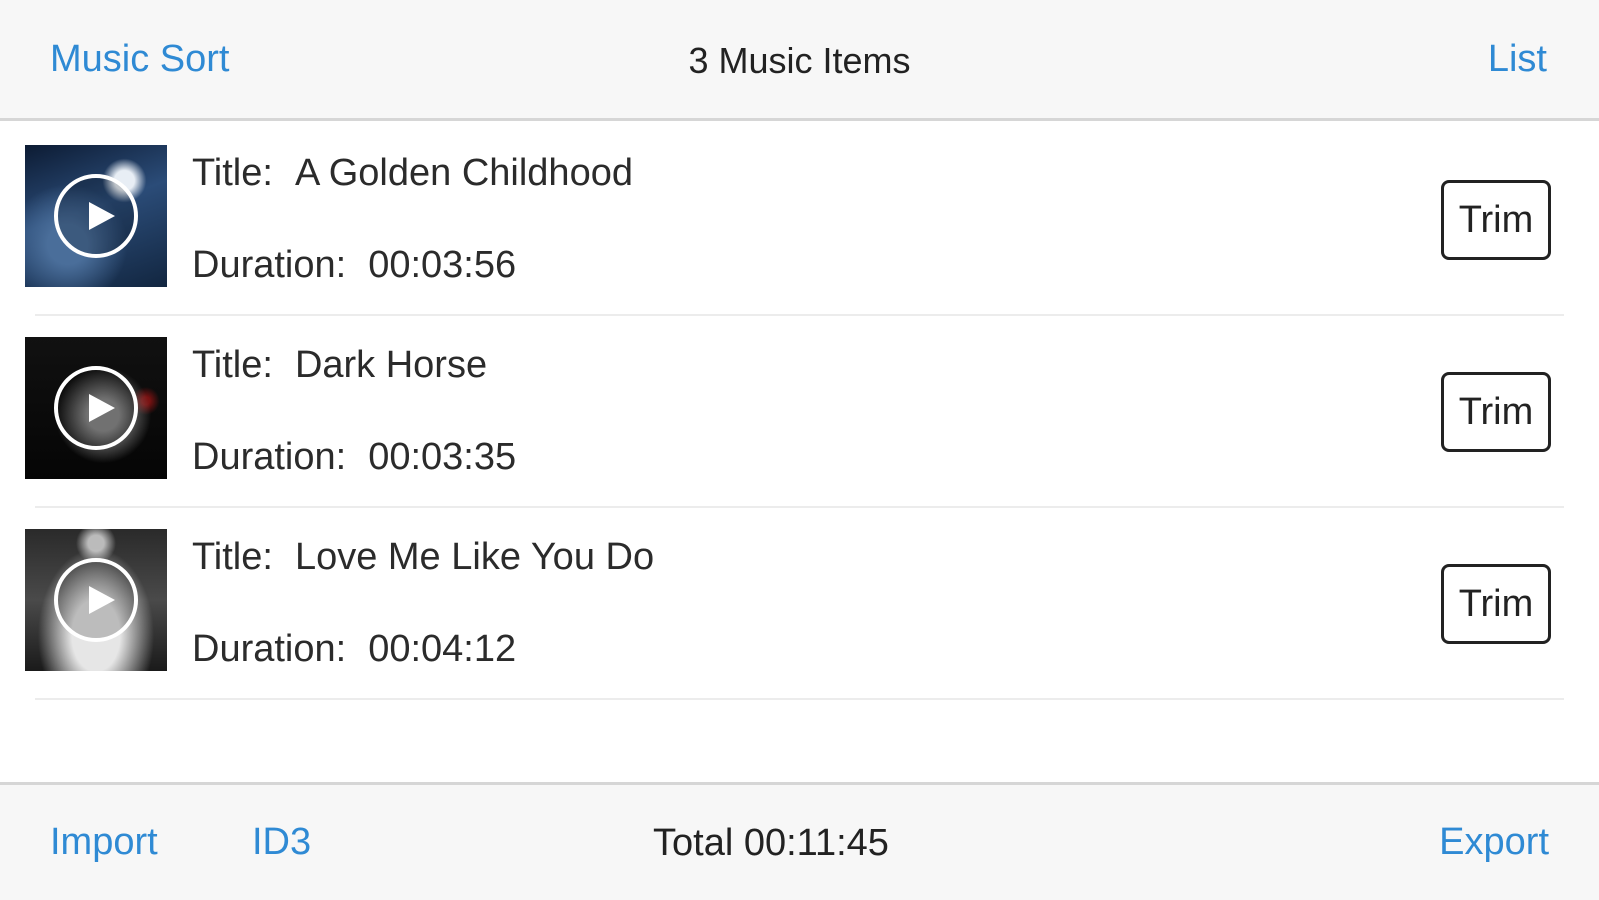 The height and width of the screenshot is (900, 1599). What do you see at coordinates (442, 457) in the screenshot?
I see `duration-value: 00:03:35` at bounding box center [442, 457].